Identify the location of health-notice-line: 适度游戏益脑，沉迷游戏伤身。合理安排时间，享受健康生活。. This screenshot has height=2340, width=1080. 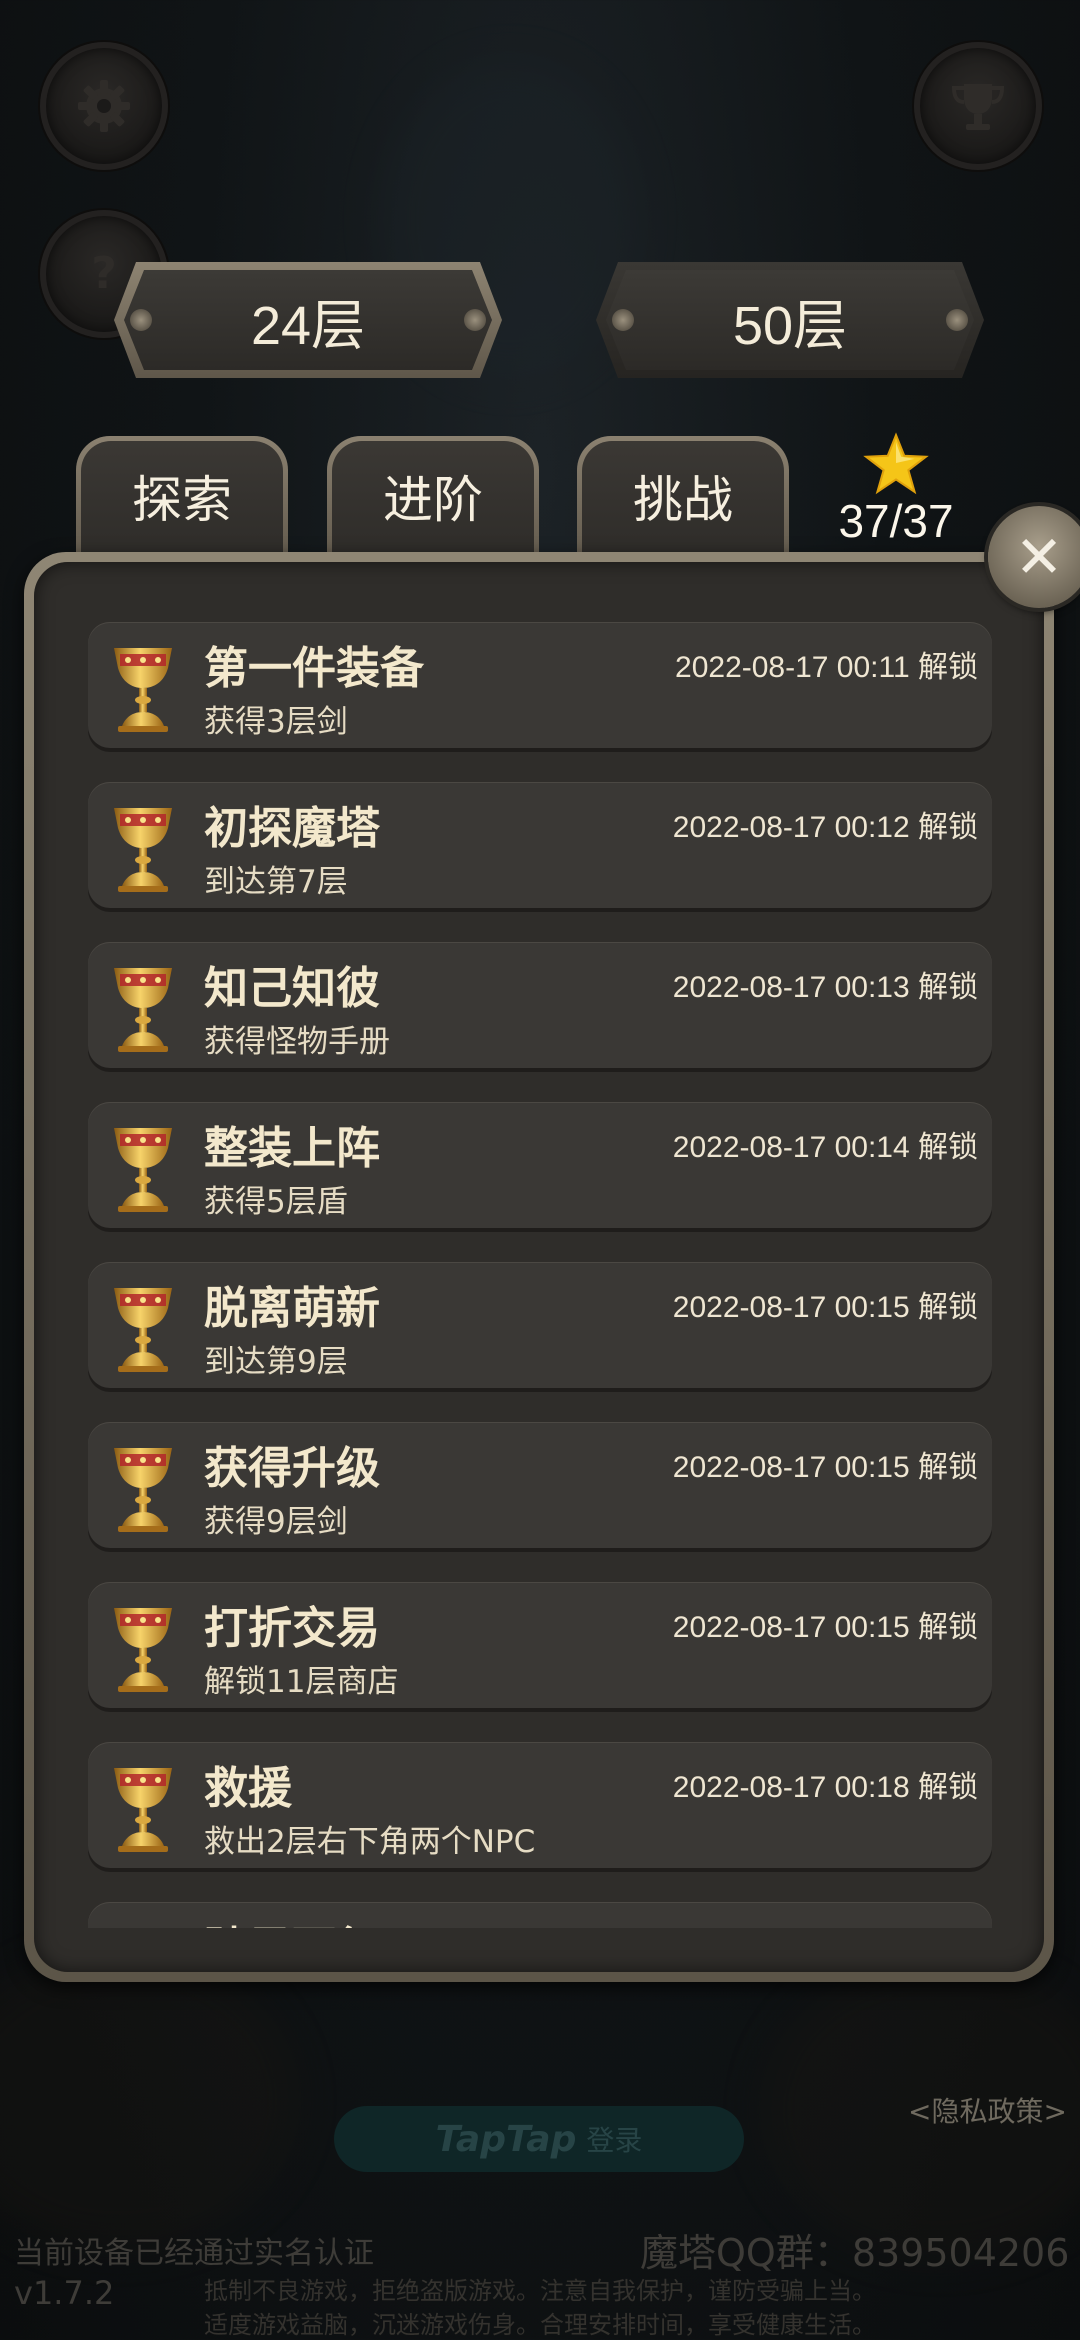
(540, 2325).